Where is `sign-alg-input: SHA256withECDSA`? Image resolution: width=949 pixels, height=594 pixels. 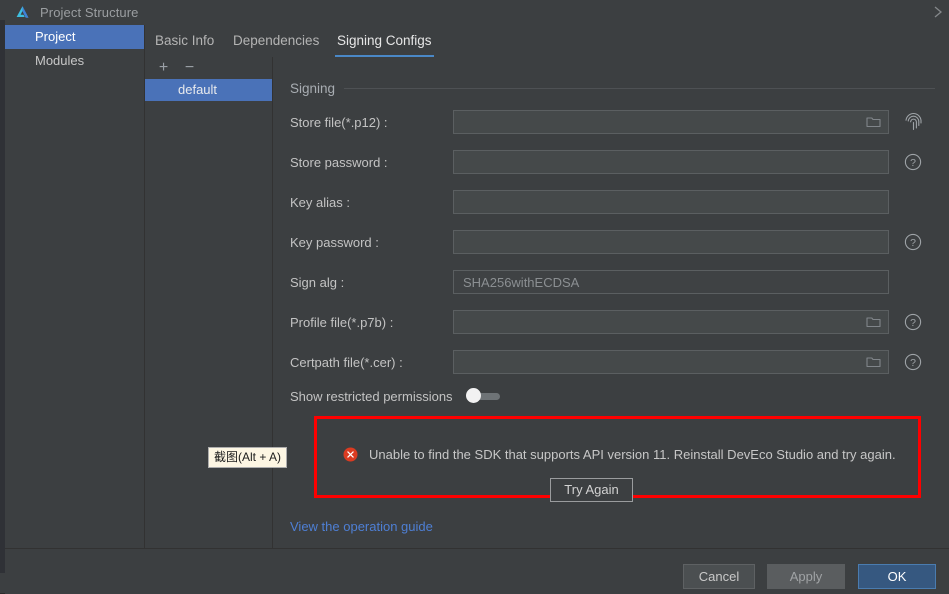
sign-alg-input: SHA256withECDSA is located at coordinates (671, 282).